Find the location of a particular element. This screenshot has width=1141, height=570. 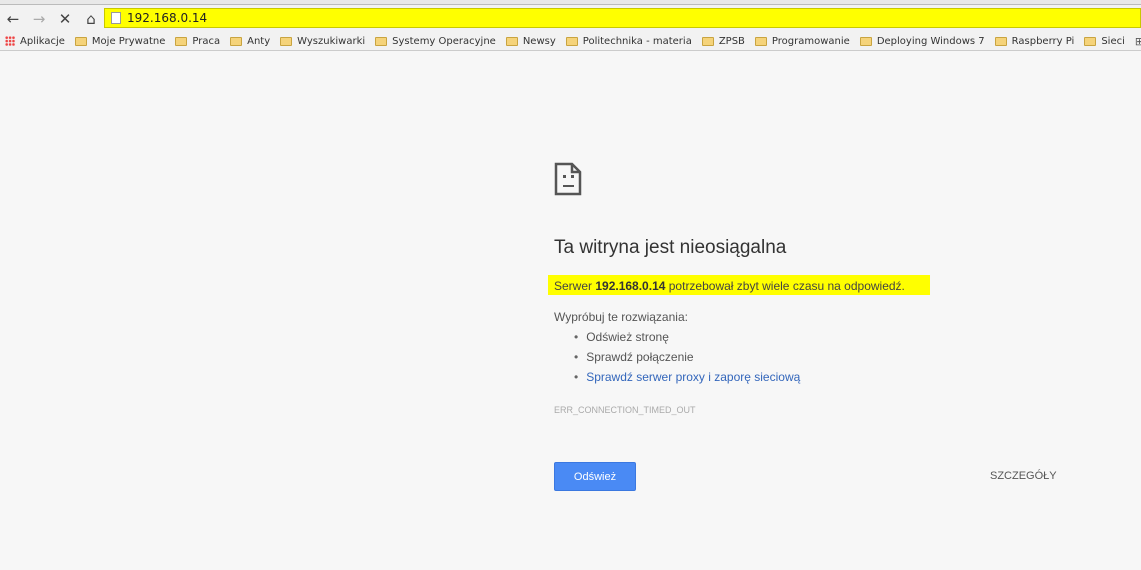

bookmark-label: Politechnika - materia is located at coordinates (637, 41).